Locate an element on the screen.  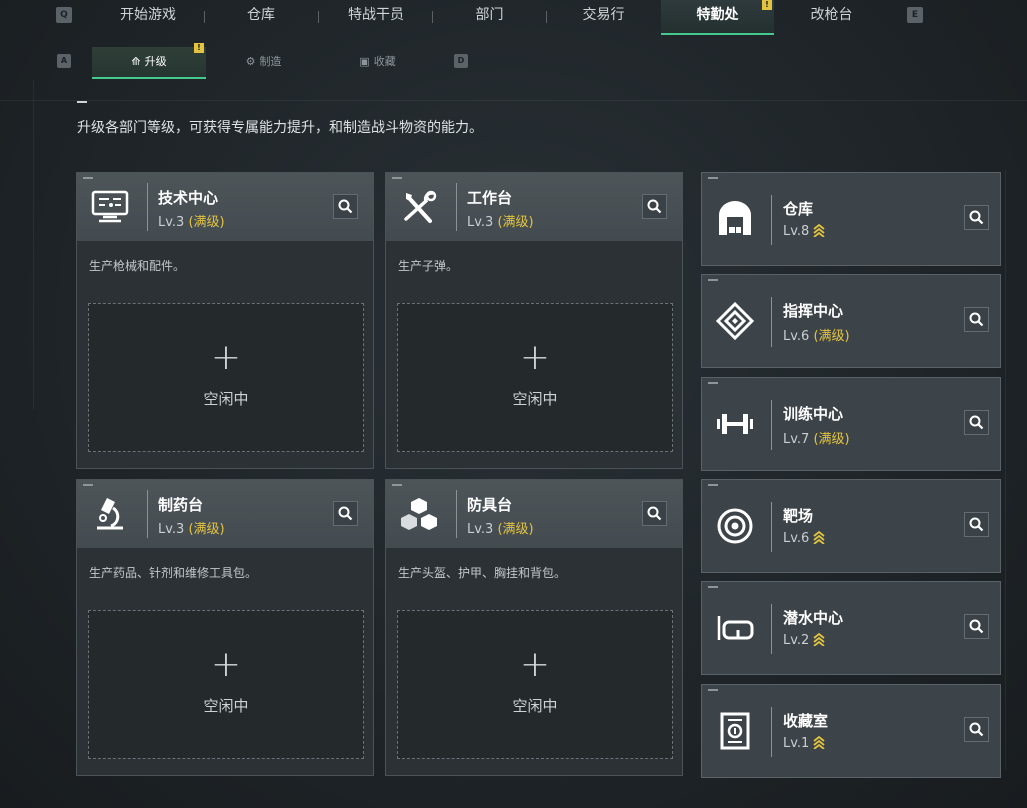
subtab-craft-label: 制造 is located at coordinates (270, 61).